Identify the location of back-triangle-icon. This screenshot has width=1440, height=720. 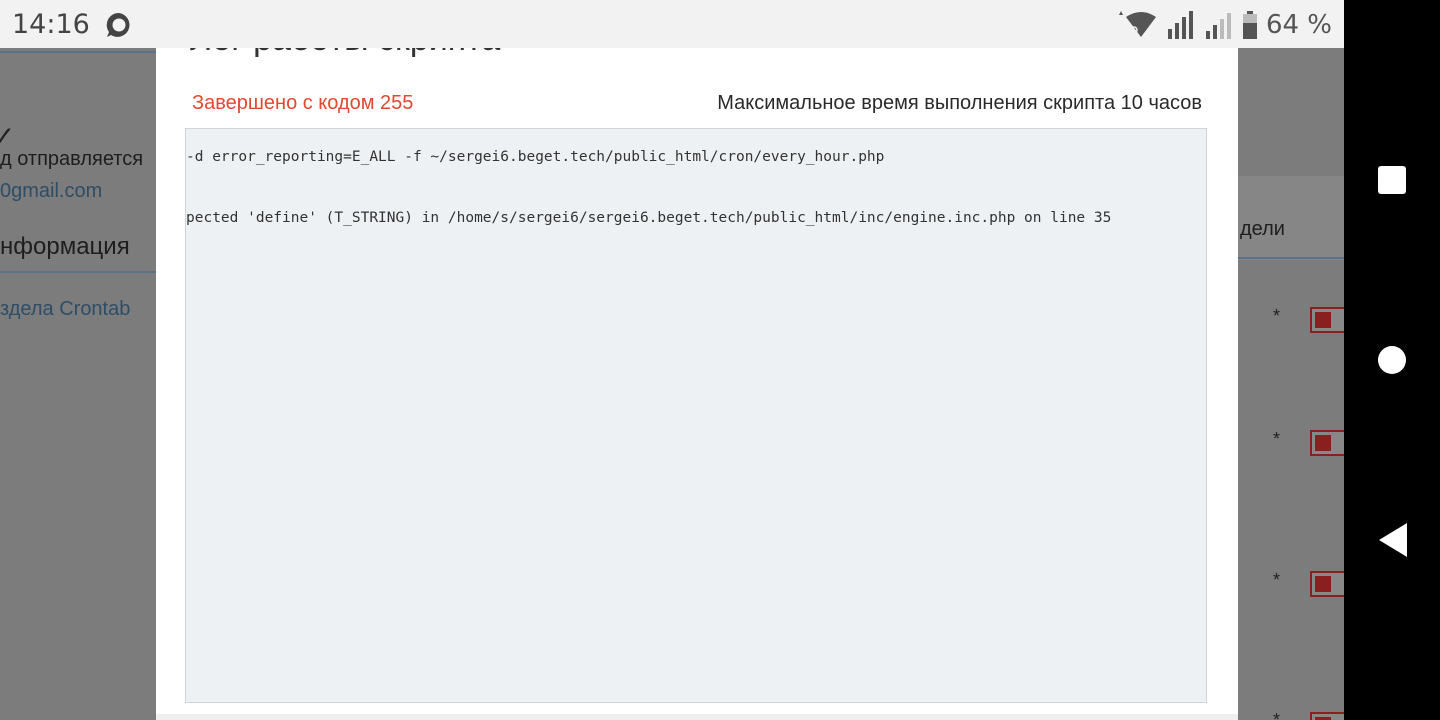
(1392, 540).